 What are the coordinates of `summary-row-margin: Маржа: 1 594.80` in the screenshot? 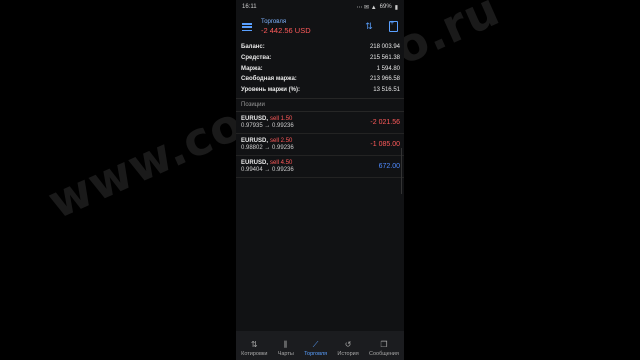 It's located at (320, 69).